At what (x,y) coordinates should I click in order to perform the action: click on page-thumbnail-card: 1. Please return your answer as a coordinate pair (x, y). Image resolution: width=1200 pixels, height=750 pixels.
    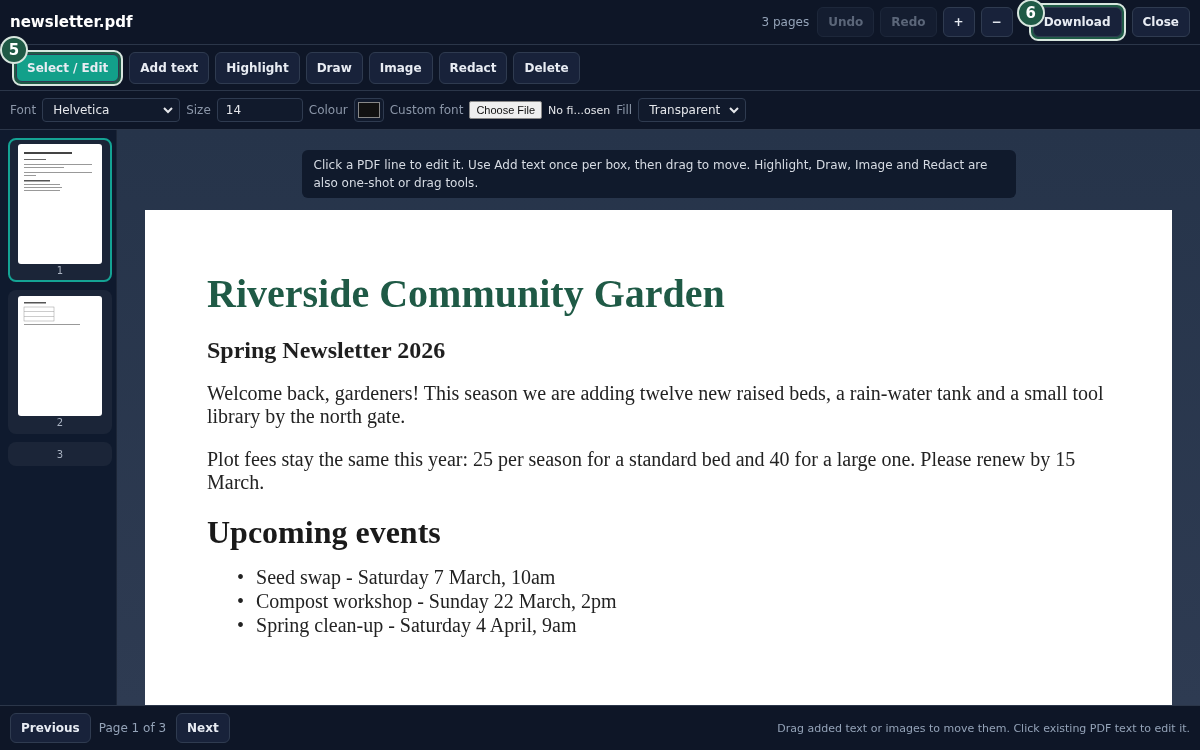
    Looking at the image, I should click on (60, 210).